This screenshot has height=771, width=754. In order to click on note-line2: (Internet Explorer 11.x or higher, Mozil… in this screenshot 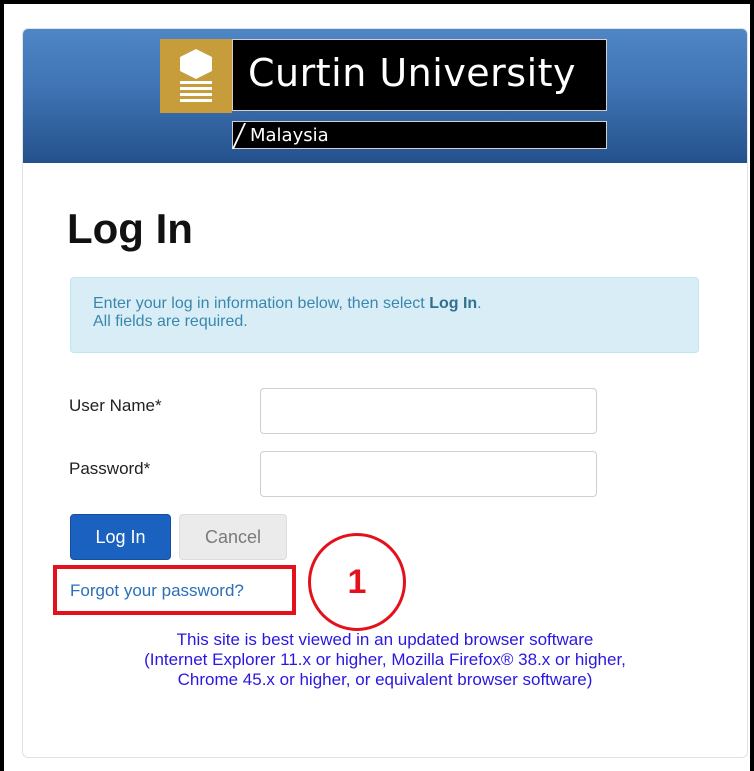, I will do `click(385, 659)`.